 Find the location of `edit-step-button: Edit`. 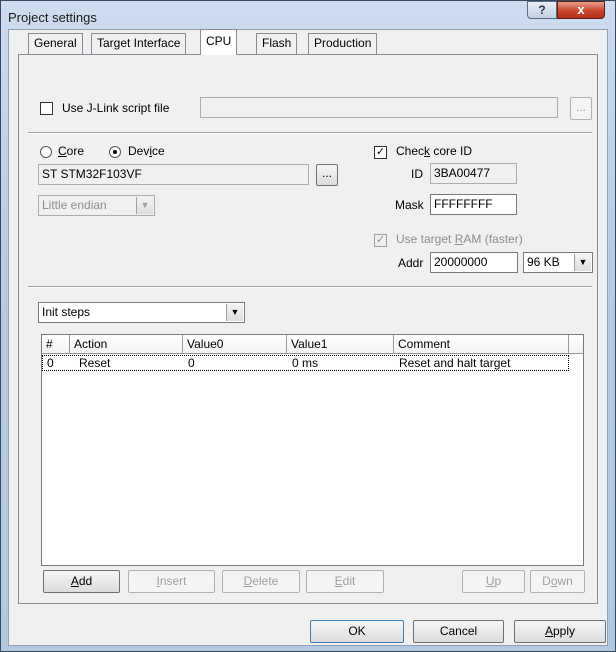

edit-step-button: Edit is located at coordinates (345, 581).